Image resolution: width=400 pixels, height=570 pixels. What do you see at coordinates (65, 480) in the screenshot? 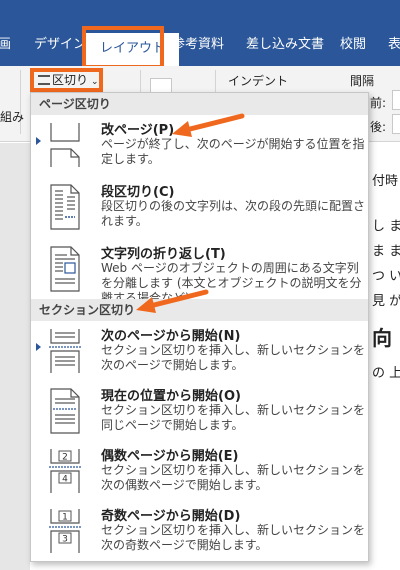
I see `svg-text: 4` at bounding box center [65, 480].